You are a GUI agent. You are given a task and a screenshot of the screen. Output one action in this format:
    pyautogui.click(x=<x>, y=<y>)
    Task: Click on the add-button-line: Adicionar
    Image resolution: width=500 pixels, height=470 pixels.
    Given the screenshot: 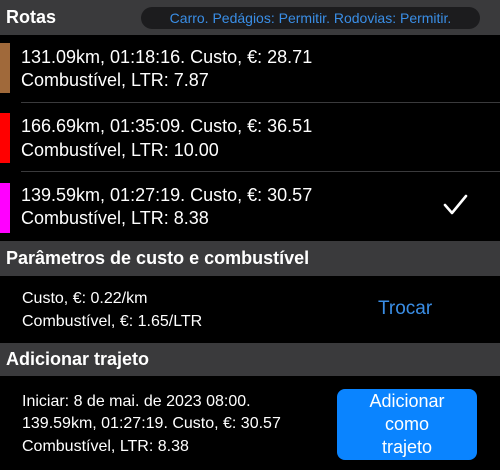 What is the action you would take?
    pyautogui.click(x=407, y=401)
    